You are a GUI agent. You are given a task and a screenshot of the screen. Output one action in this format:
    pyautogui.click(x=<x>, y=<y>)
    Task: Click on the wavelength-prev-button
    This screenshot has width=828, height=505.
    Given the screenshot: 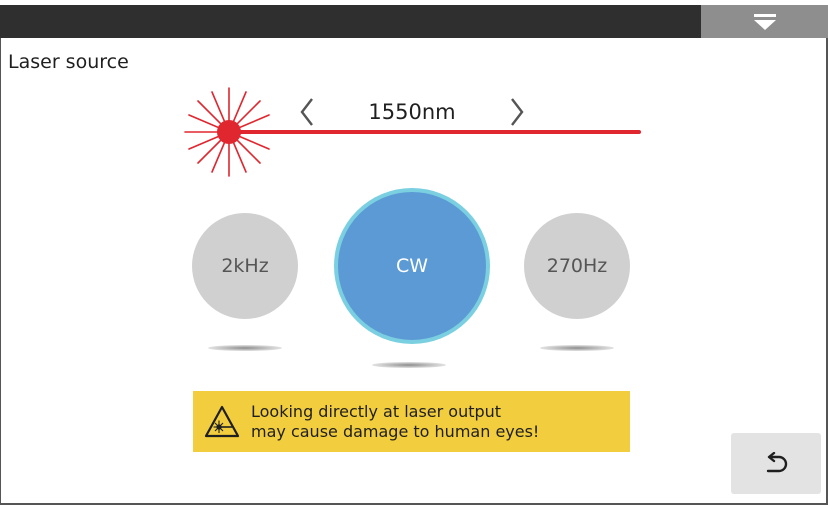 What is the action you would take?
    pyautogui.click(x=307, y=112)
    